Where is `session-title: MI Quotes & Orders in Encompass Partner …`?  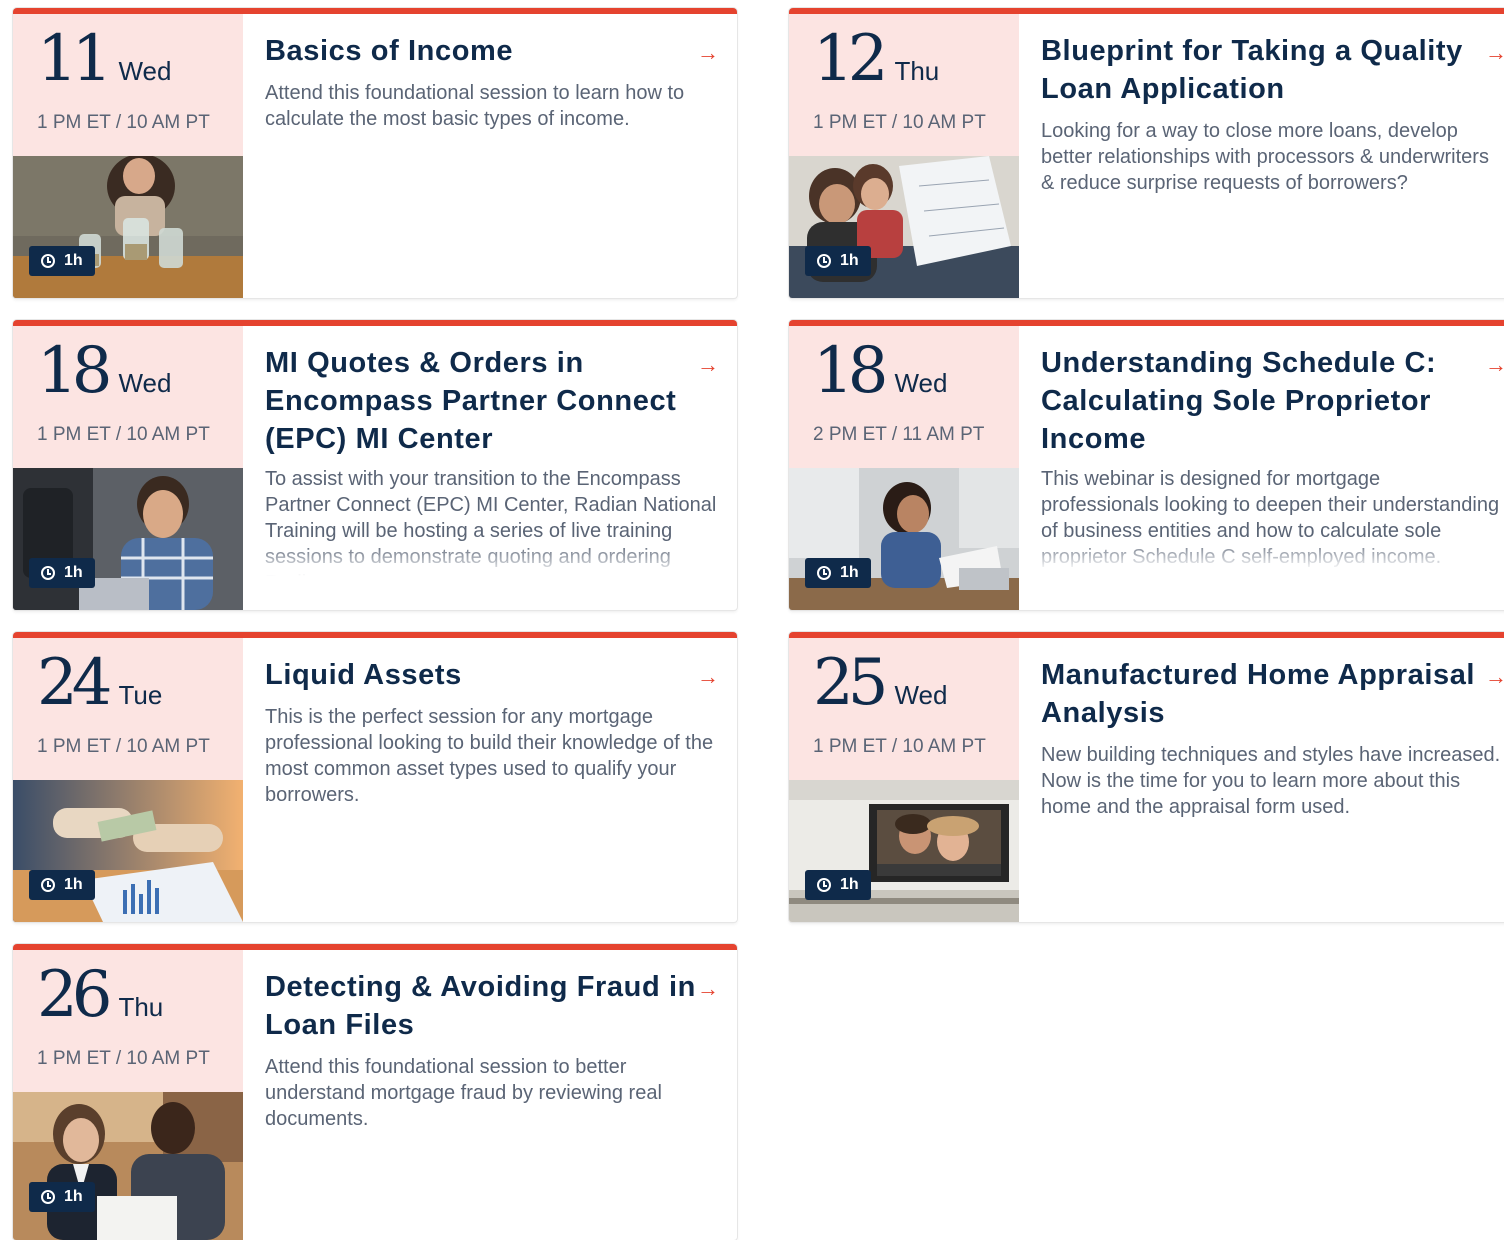 session-title: MI Quotes & Orders in Encompass Partner … is located at coordinates (492, 401).